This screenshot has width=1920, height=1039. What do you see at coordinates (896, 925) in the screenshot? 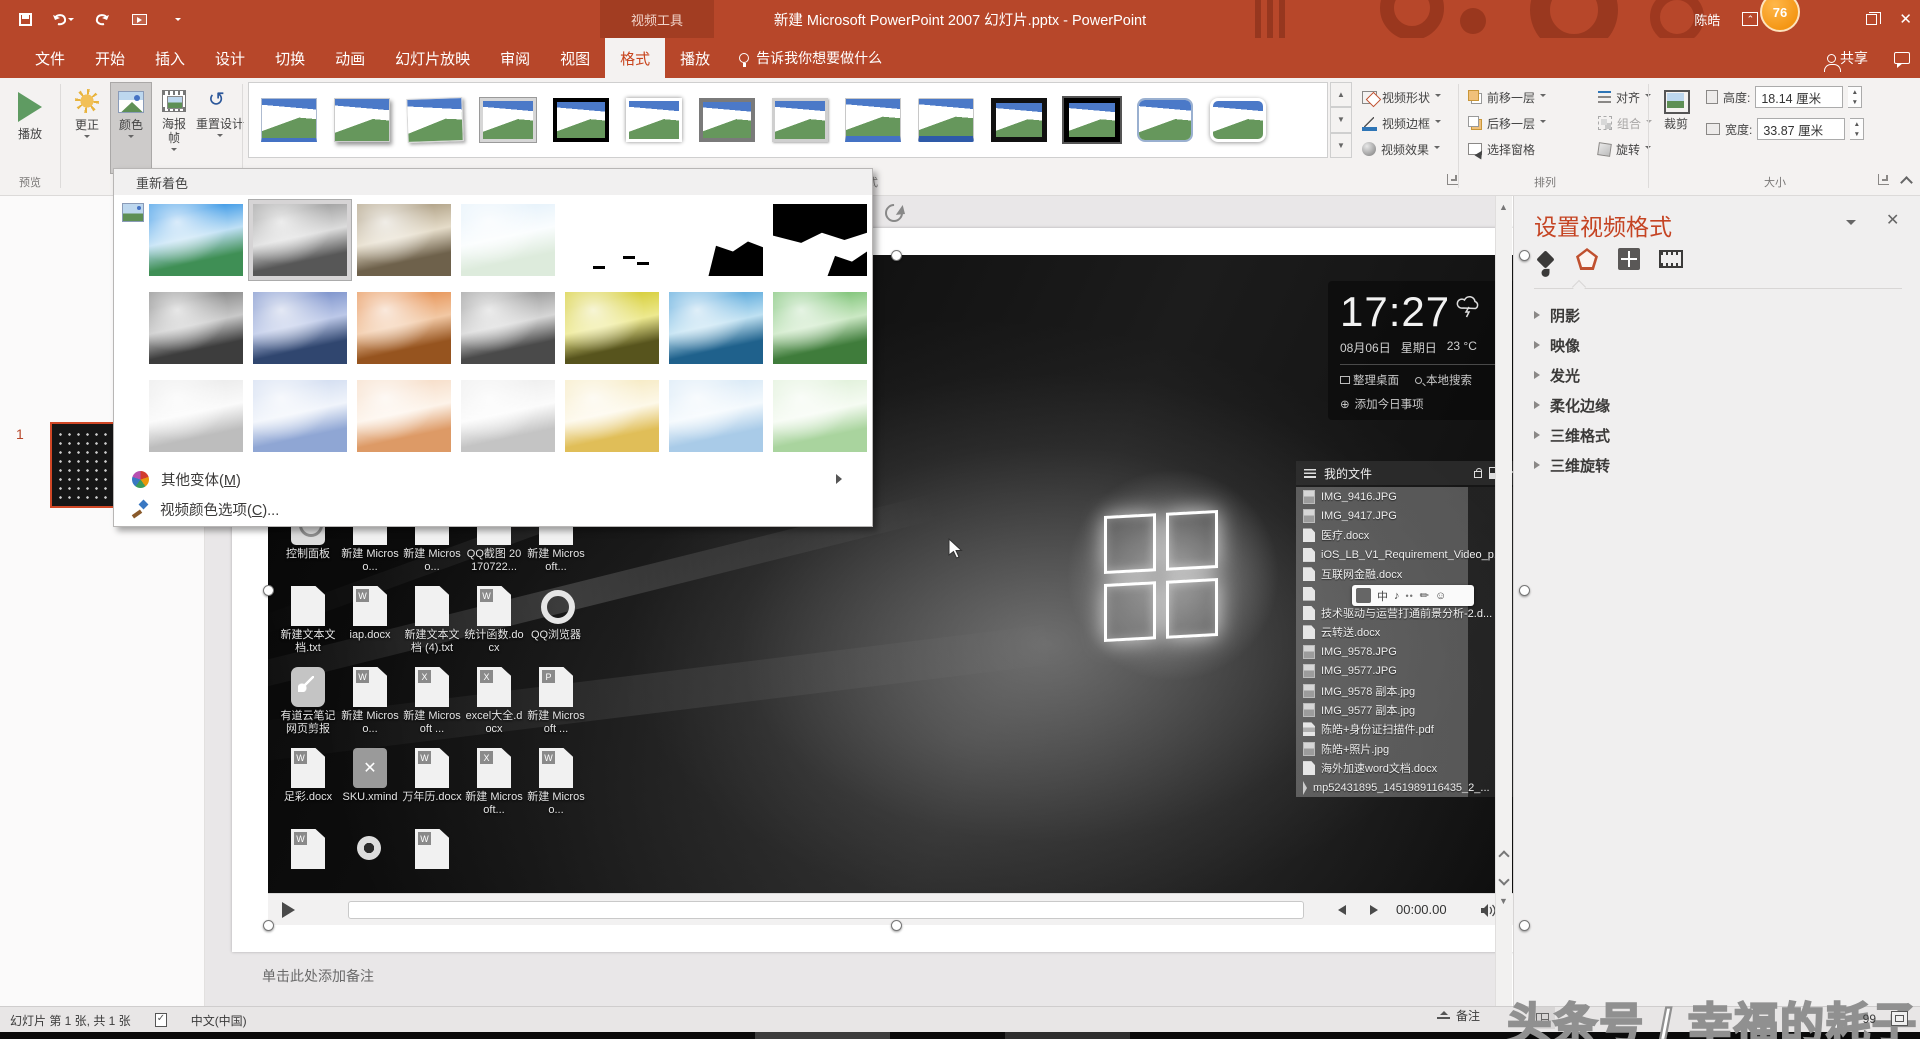
I see `selection-handle-bottom-middle` at bounding box center [896, 925].